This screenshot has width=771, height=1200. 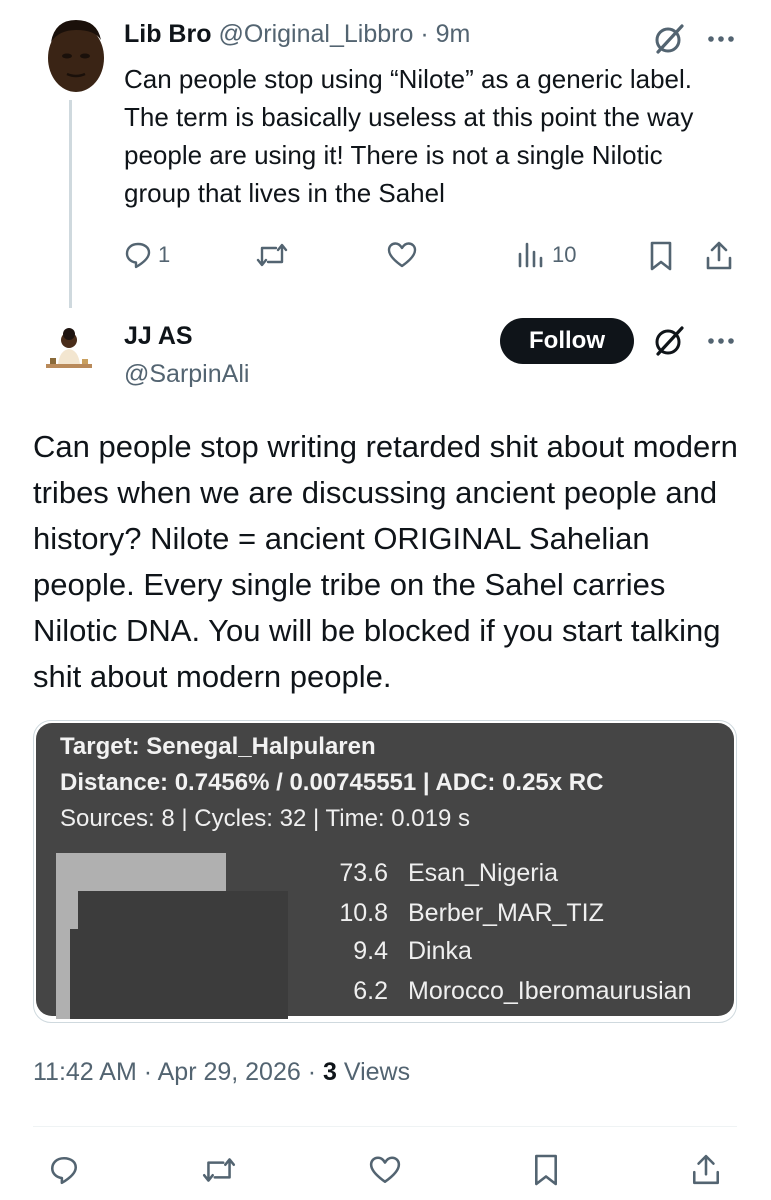 I want to click on tweet-meta: 11:42 AM · Apr 29, 2026 · 3 Views, so click(x=221, y=1072).